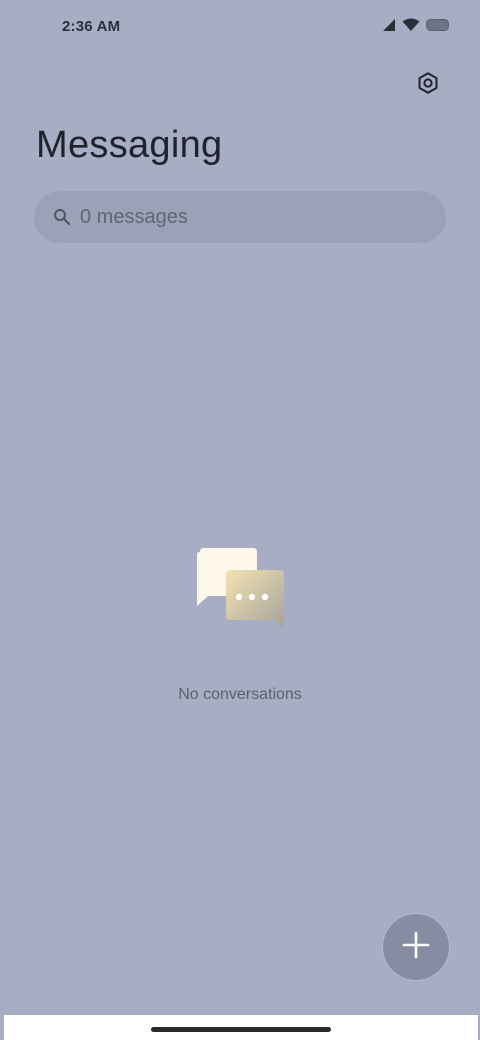 The height and width of the screenshot is (1040, 480). I want to click on navigation-bar, so click(241, 1027).